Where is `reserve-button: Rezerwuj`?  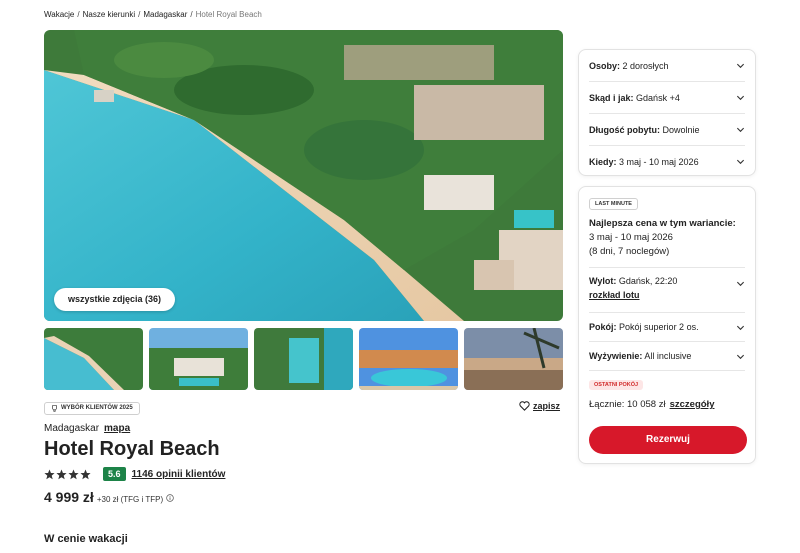 reserve-button: Rezerwuj is located at coordinates (668, 440).